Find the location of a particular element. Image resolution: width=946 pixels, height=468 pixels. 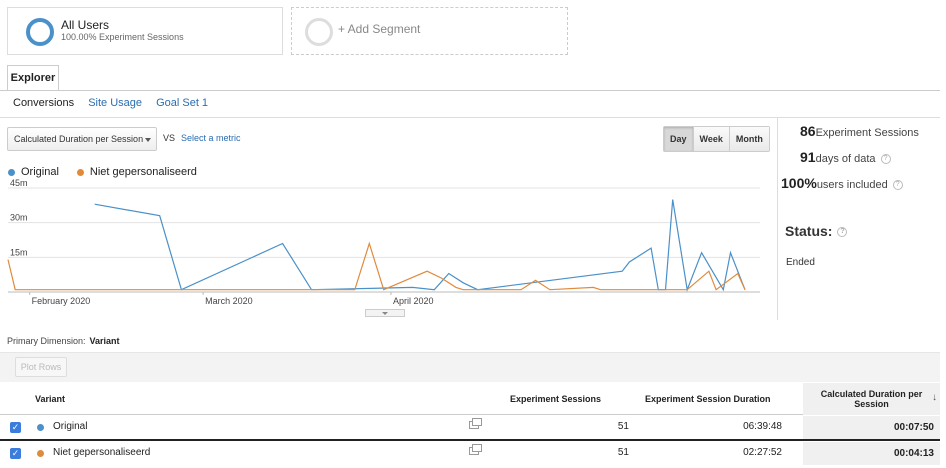

stat-days-label: days of data is located at coordinates (845, 159).